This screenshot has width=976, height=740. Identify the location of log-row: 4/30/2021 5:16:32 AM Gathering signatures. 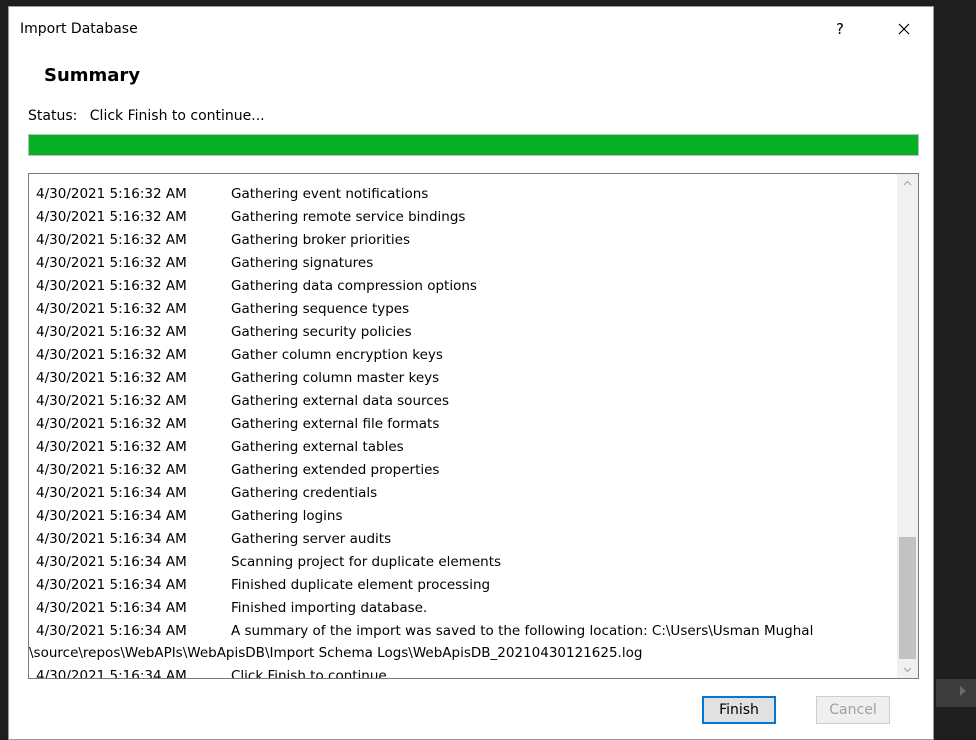
(463, 263).